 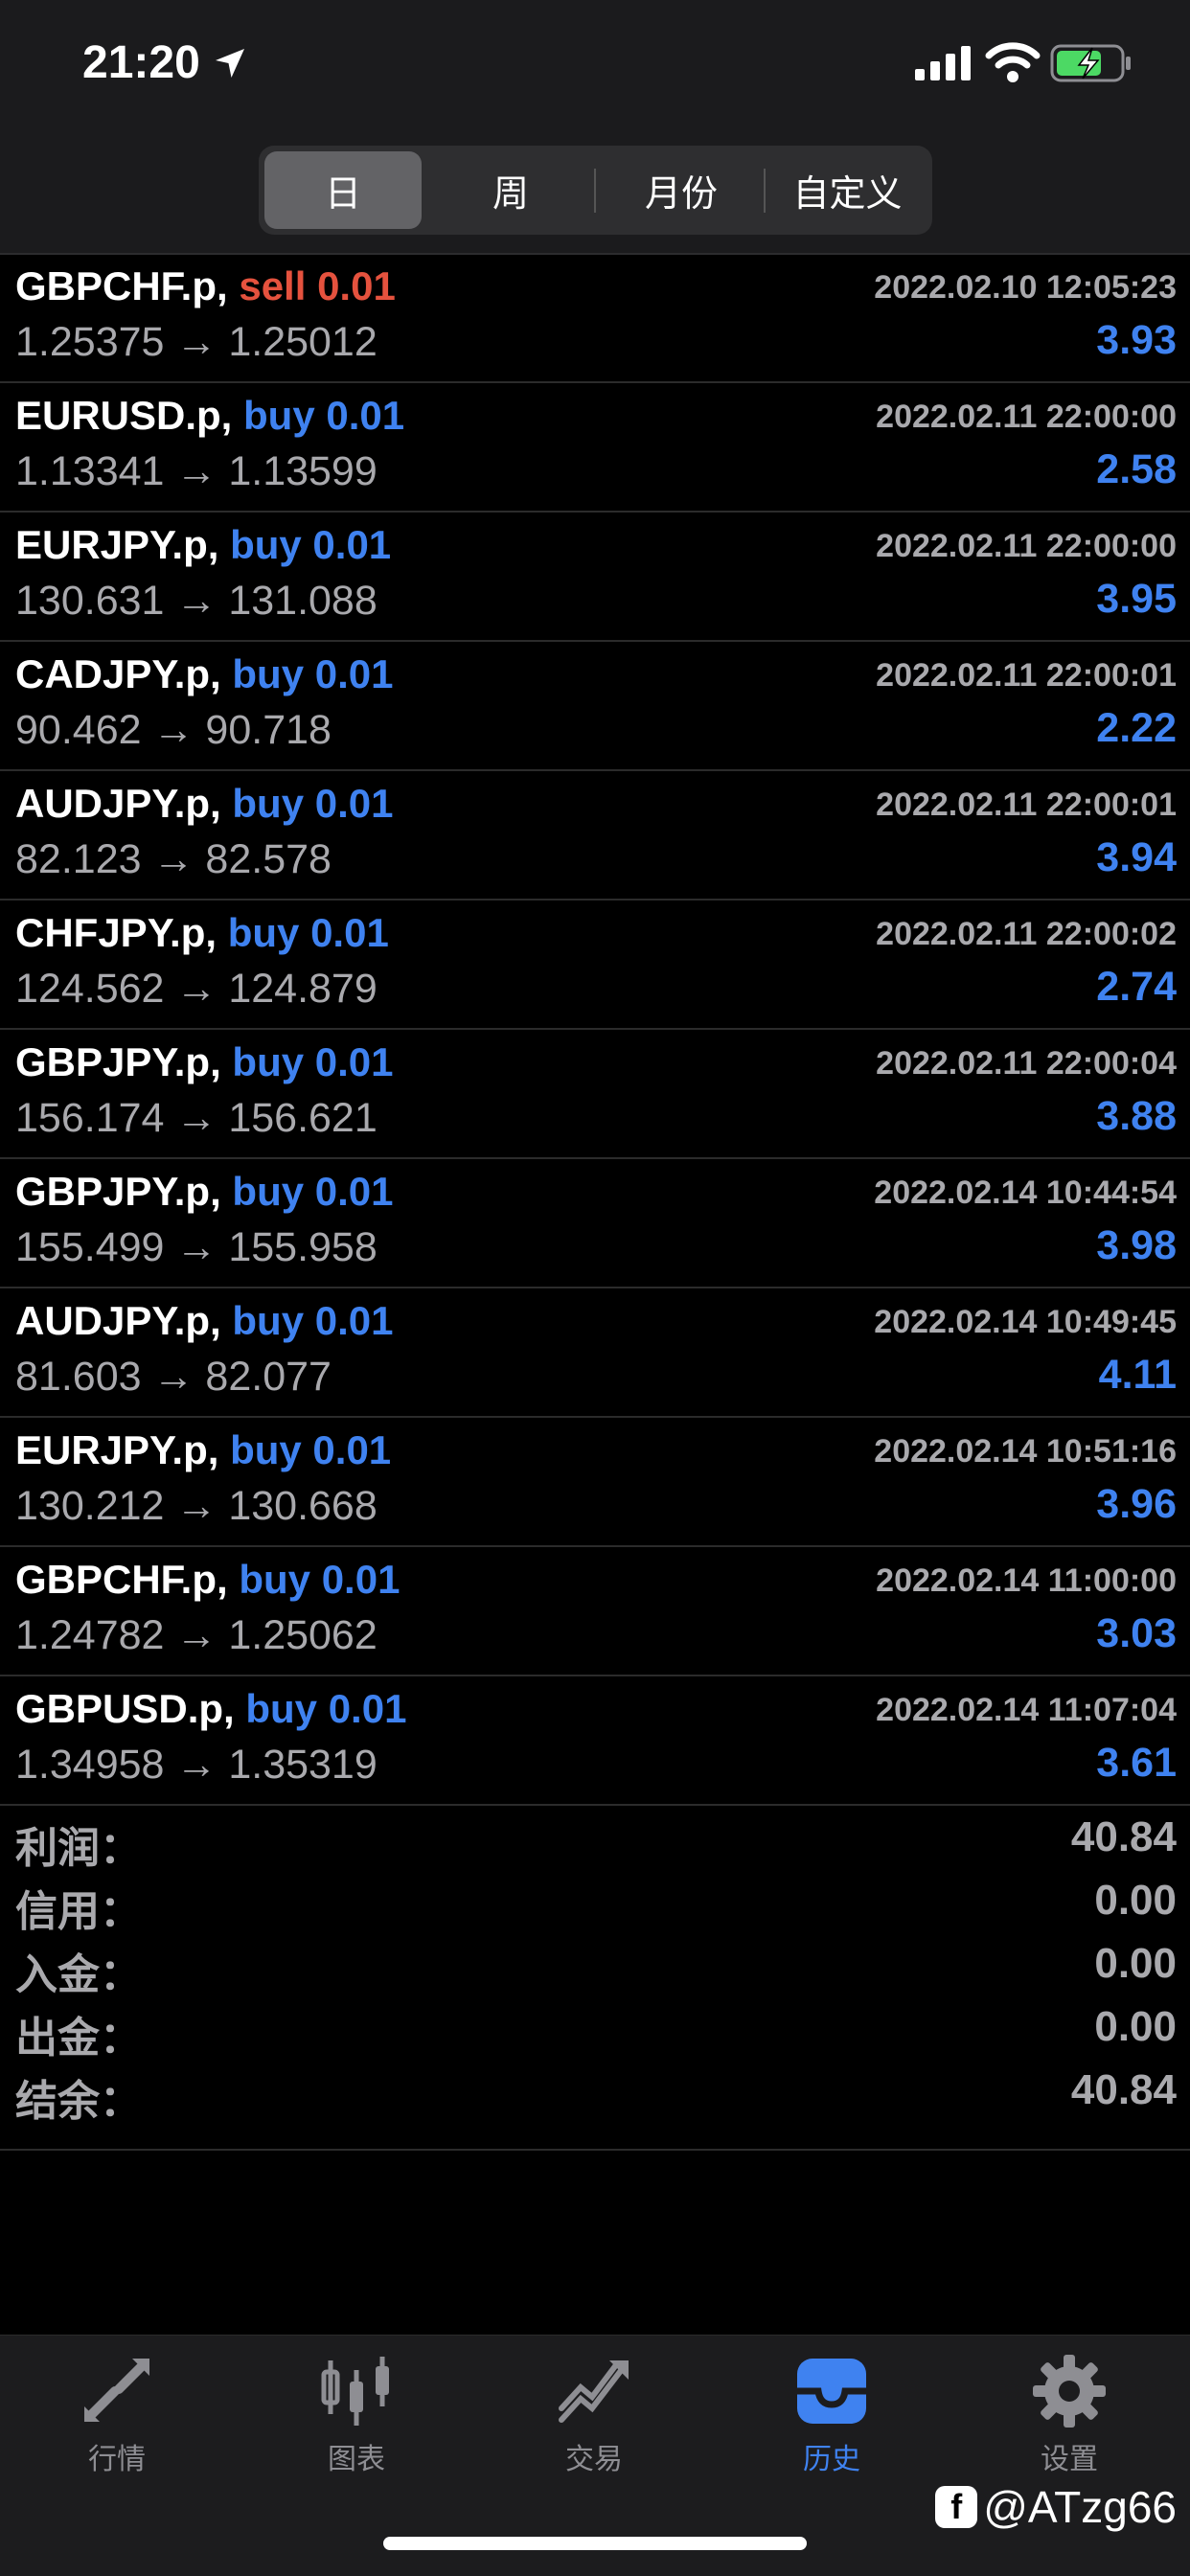 I want to click on period-filter-bar: 日 周 月份 自定义, so click(x=595, y=195).